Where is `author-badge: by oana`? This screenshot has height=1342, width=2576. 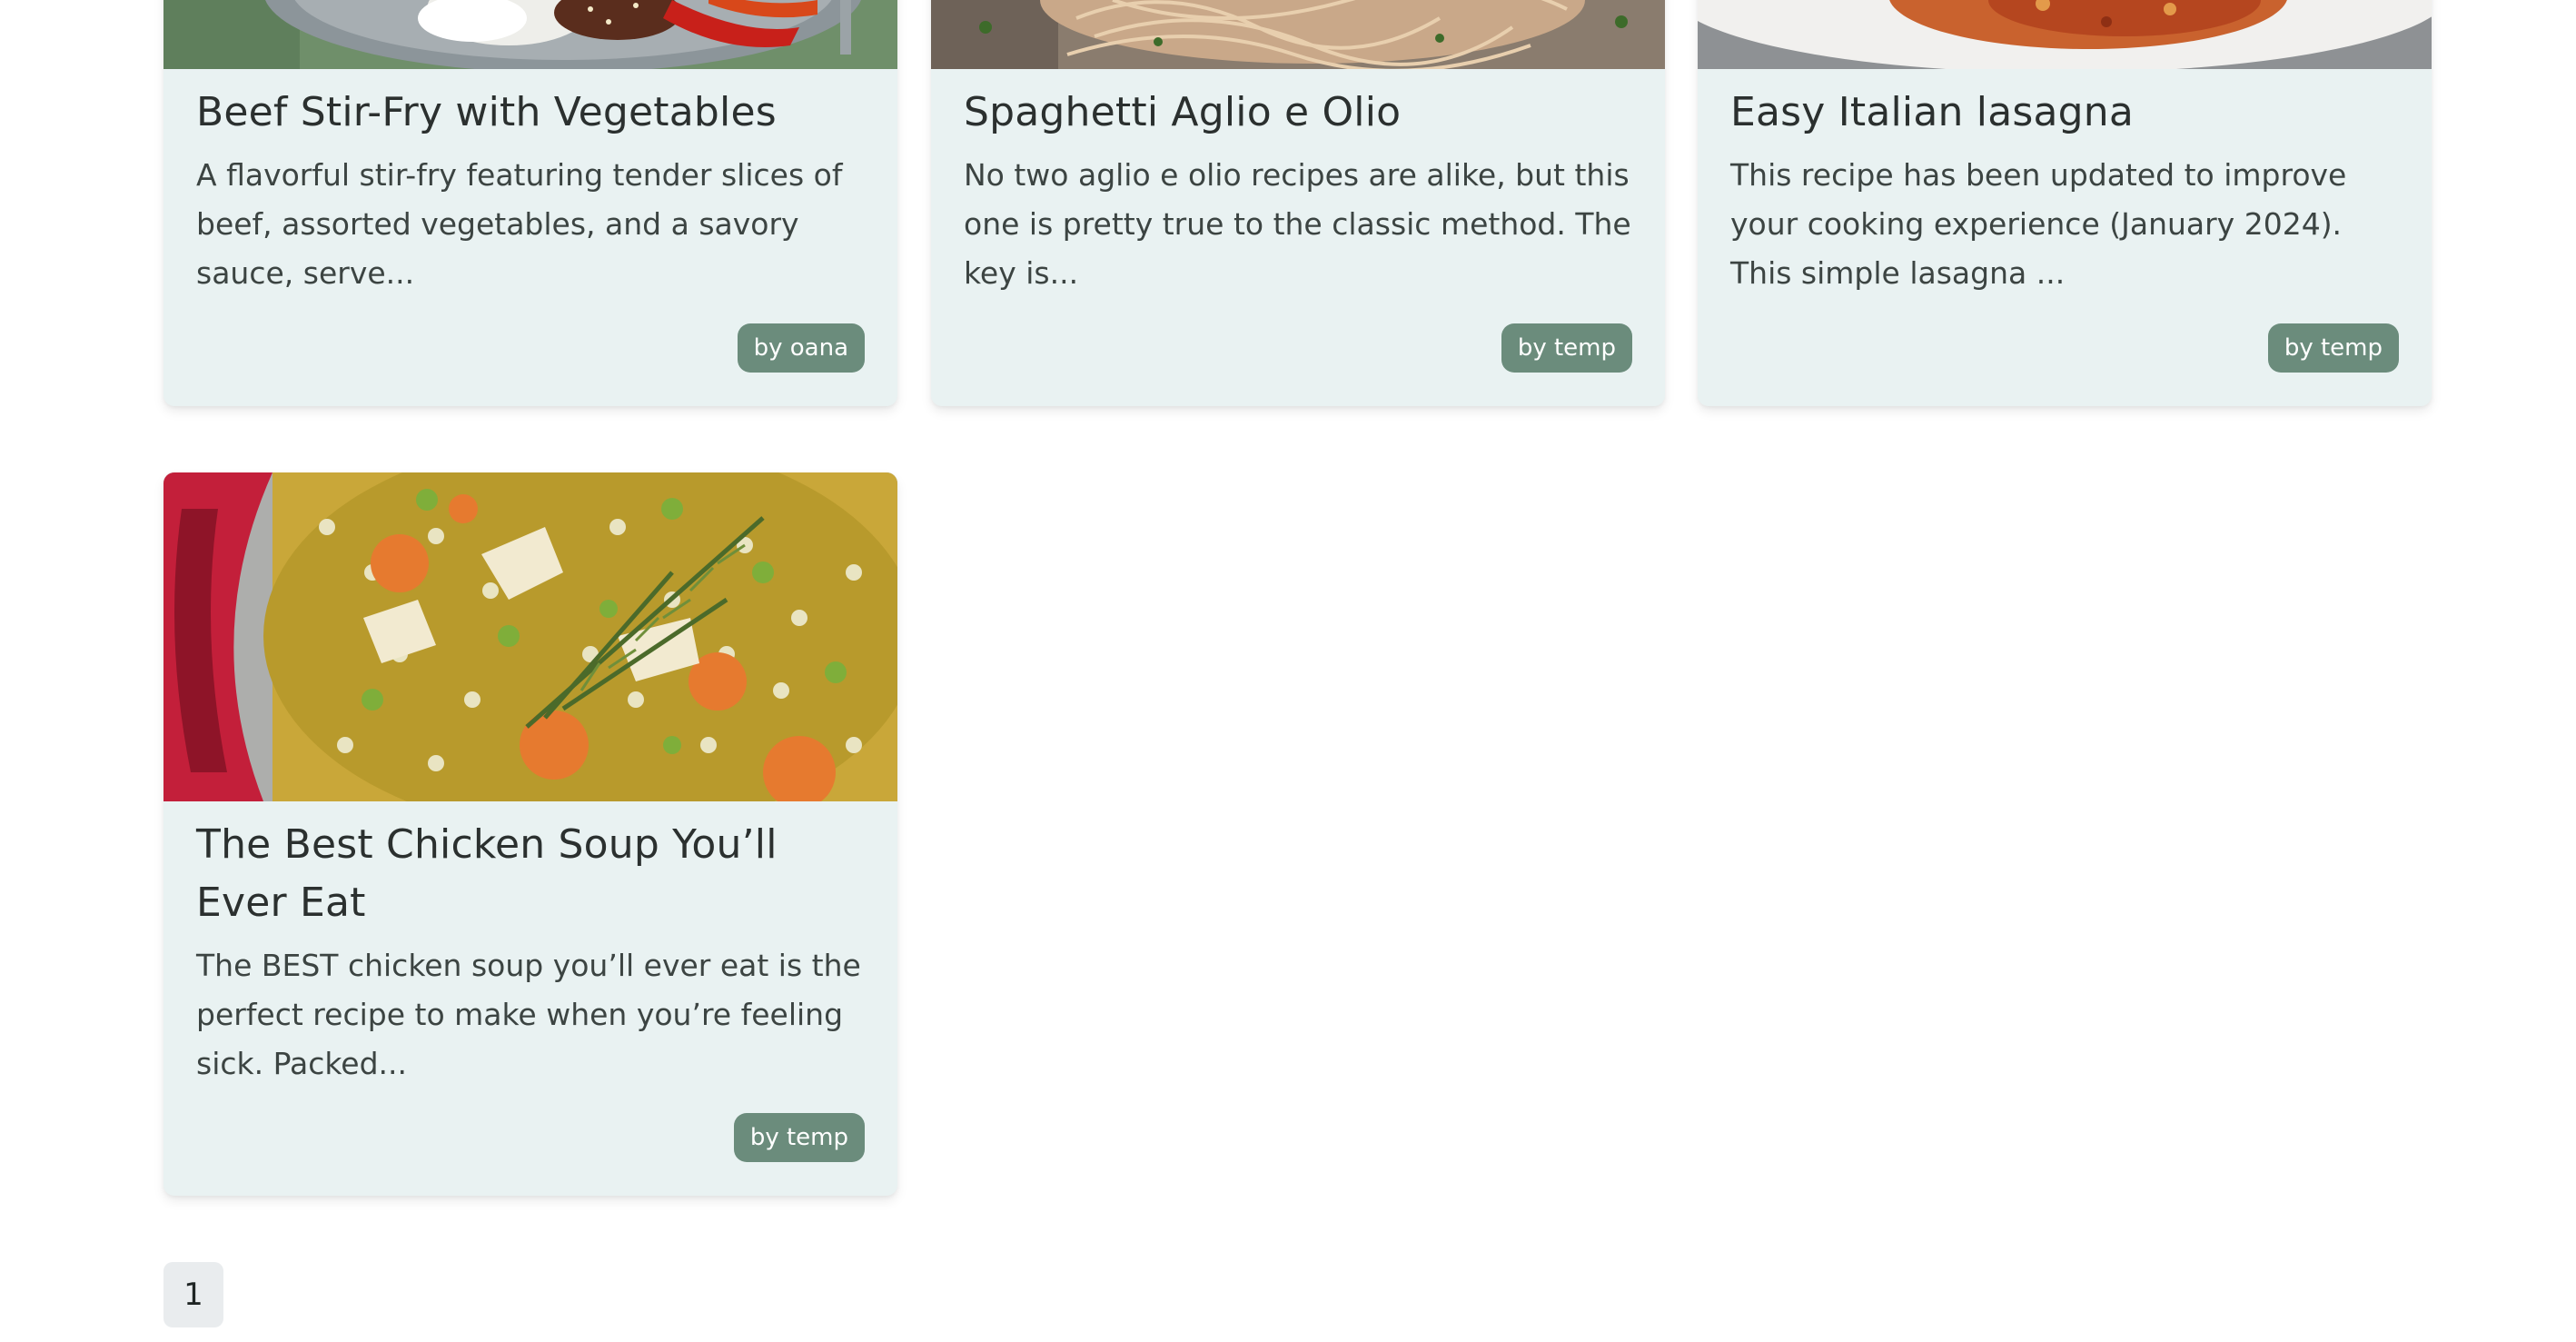
author-badge: by oana is located at coordinates (801, 348).